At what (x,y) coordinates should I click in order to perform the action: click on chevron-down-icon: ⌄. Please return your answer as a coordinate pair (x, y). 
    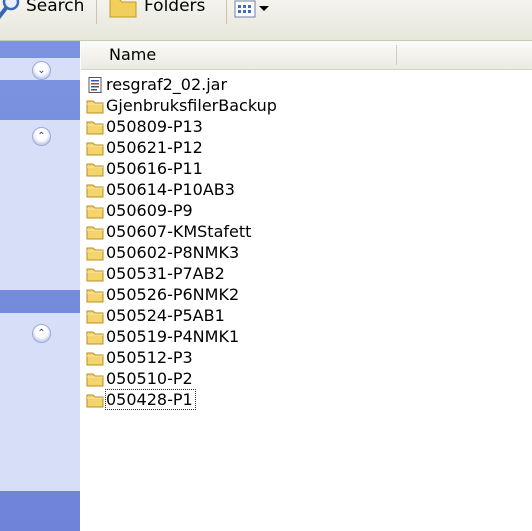
    Looking at the image, I should click on (41, 70).